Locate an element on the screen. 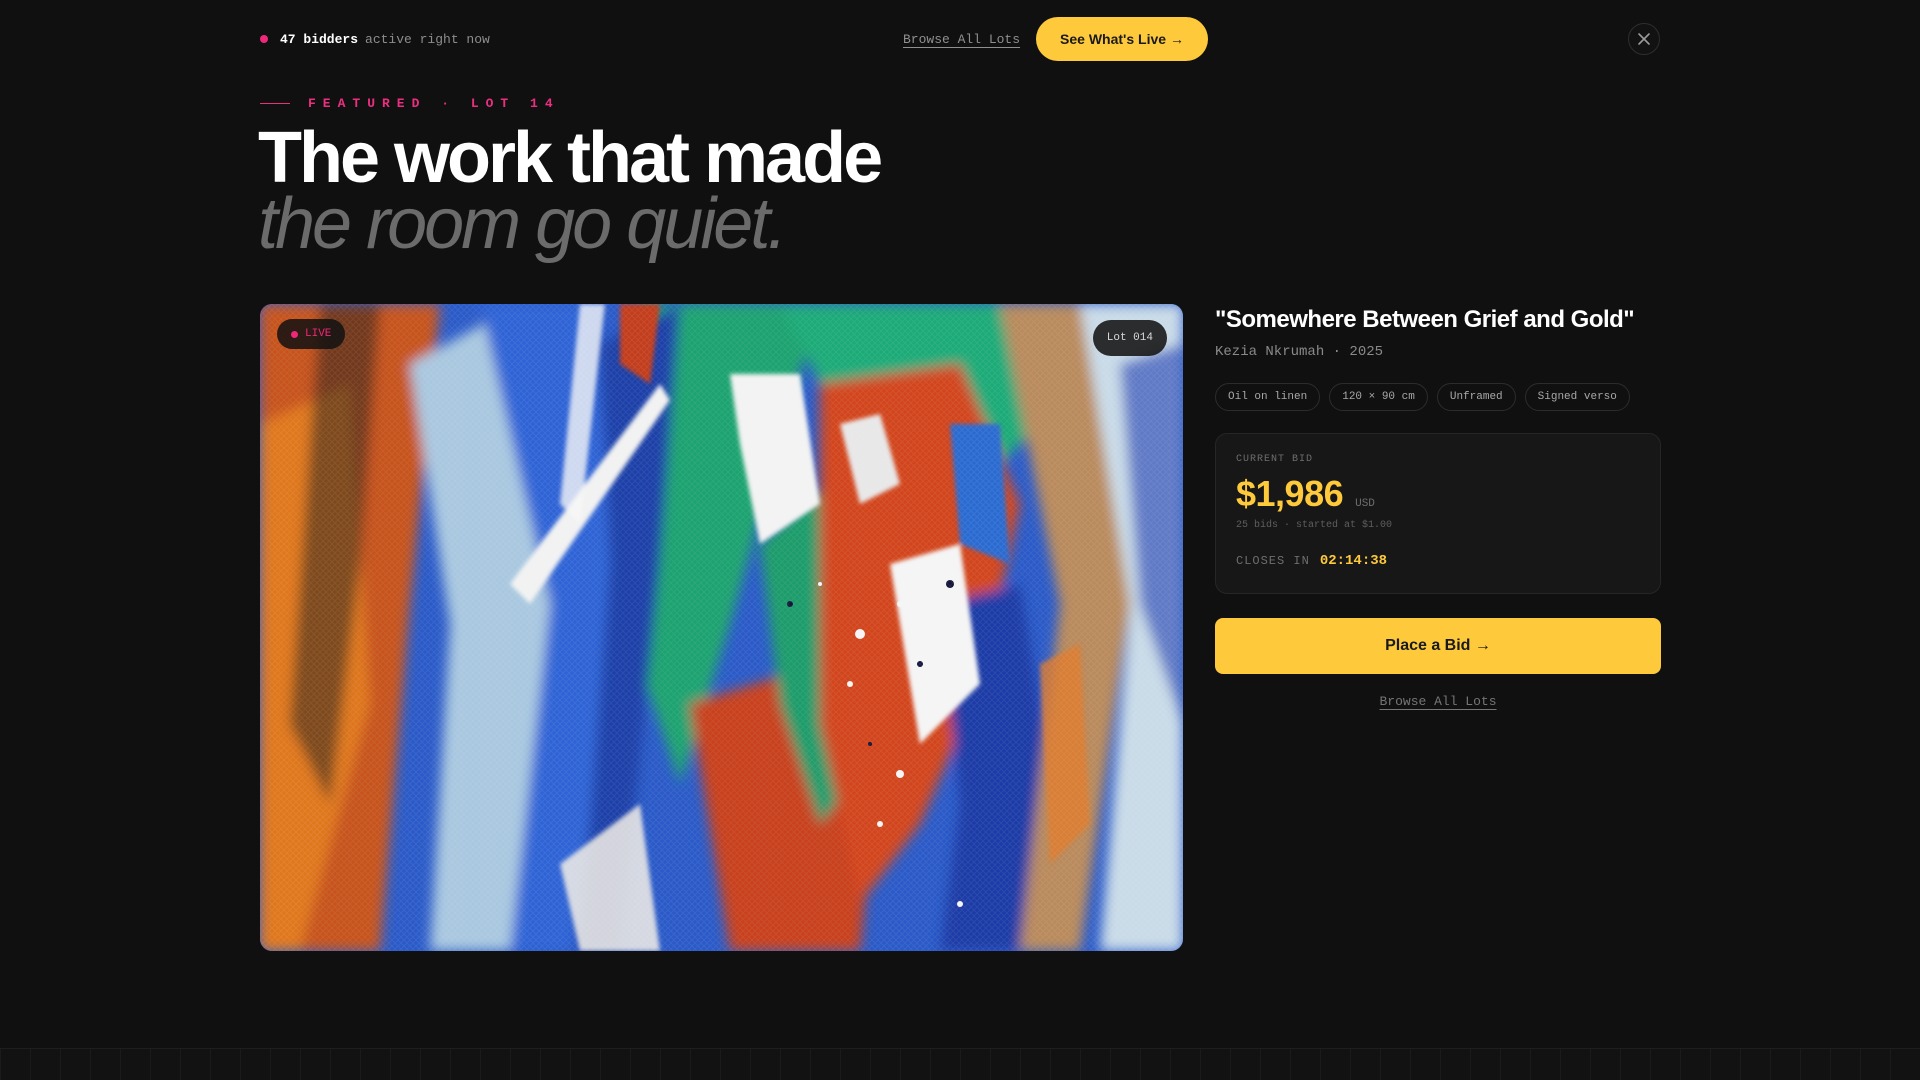  bidders-suffix: active right now is located at coordinates (427, 39).